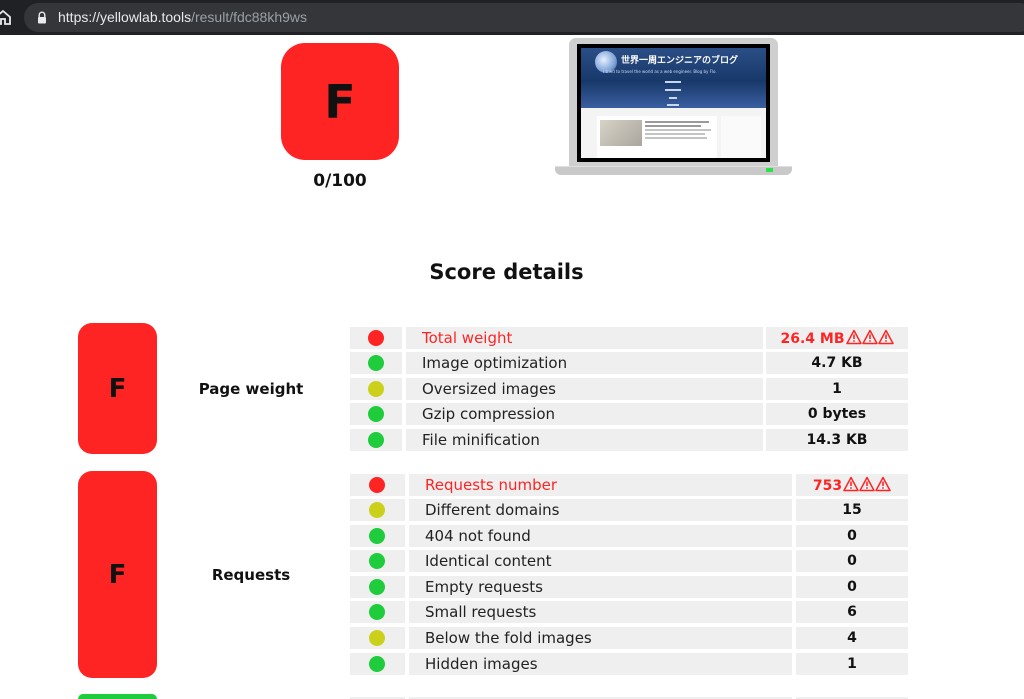 The image size is (1024, 699). Describe the element at coordinates (42, 17) in the screenshot. I see `lock-icon` at that location.